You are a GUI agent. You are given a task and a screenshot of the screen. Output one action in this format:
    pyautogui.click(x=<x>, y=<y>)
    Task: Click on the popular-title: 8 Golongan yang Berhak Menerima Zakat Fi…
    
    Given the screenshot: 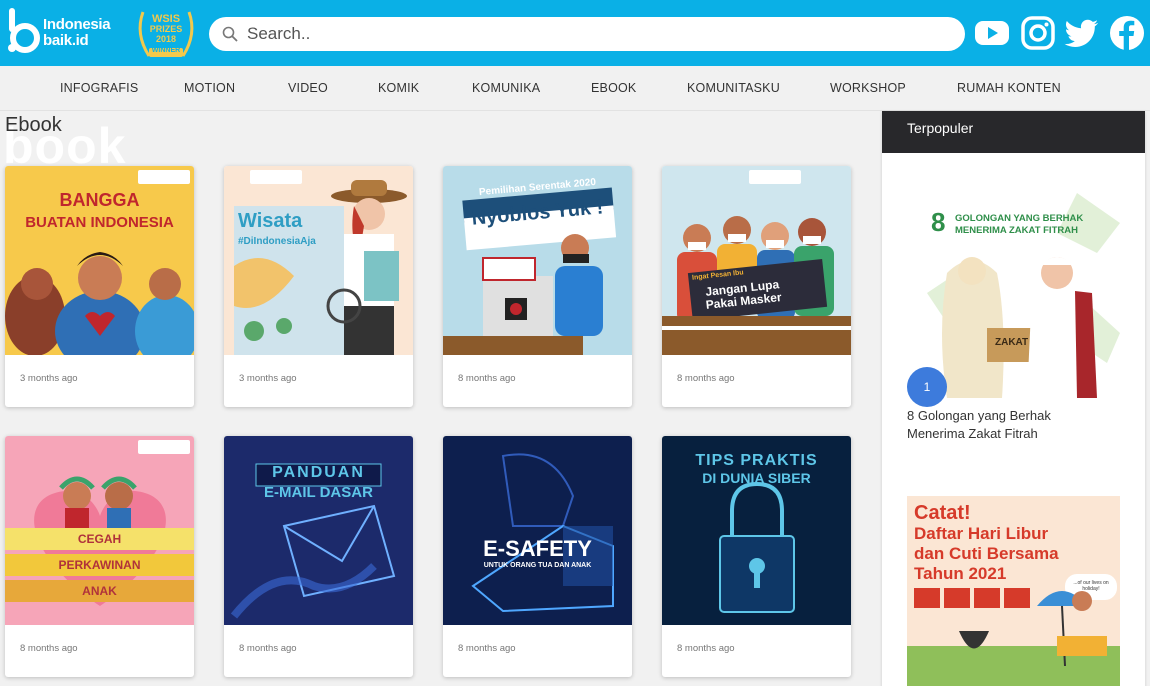 What is the action you would take?
    pyautogui.click(x=1007, y=425)
    